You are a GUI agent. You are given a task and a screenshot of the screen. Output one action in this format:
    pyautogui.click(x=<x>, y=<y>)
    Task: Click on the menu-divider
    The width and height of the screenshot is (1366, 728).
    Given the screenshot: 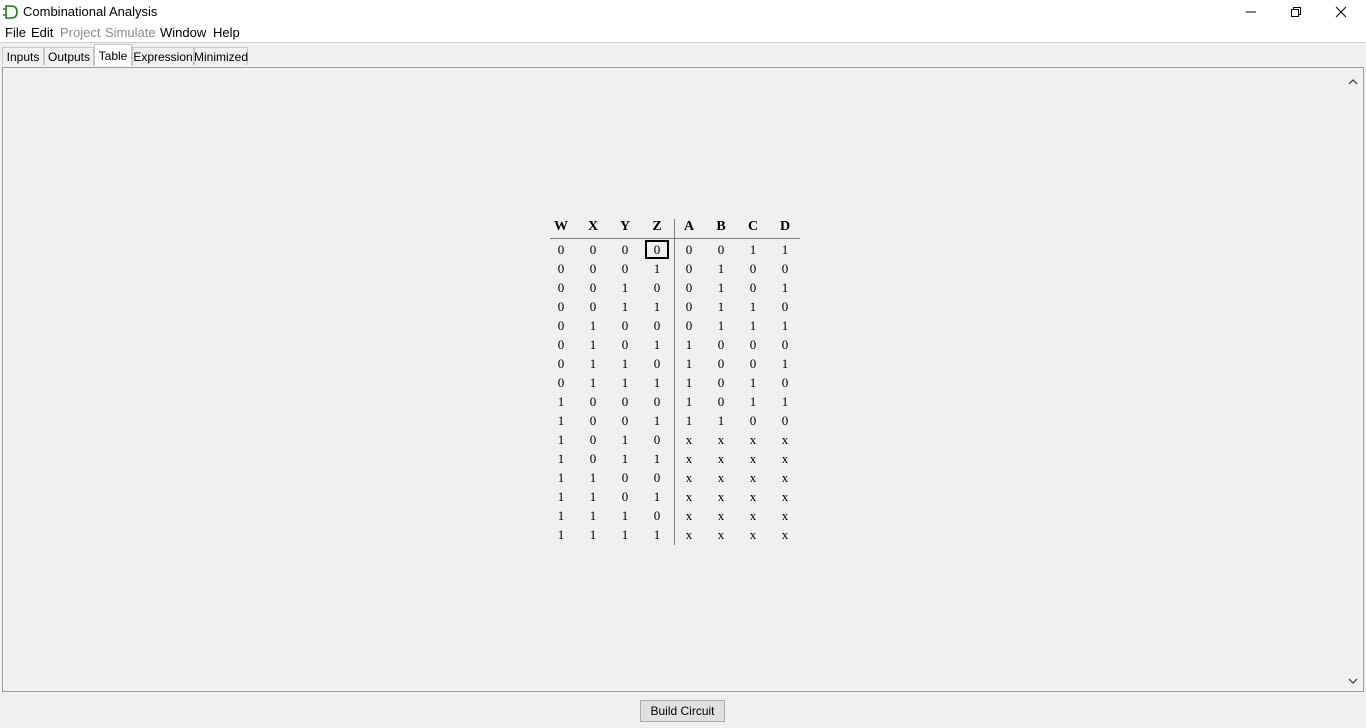 What is the action you would take?
    pyautogui.click(x=683, y=42)
    